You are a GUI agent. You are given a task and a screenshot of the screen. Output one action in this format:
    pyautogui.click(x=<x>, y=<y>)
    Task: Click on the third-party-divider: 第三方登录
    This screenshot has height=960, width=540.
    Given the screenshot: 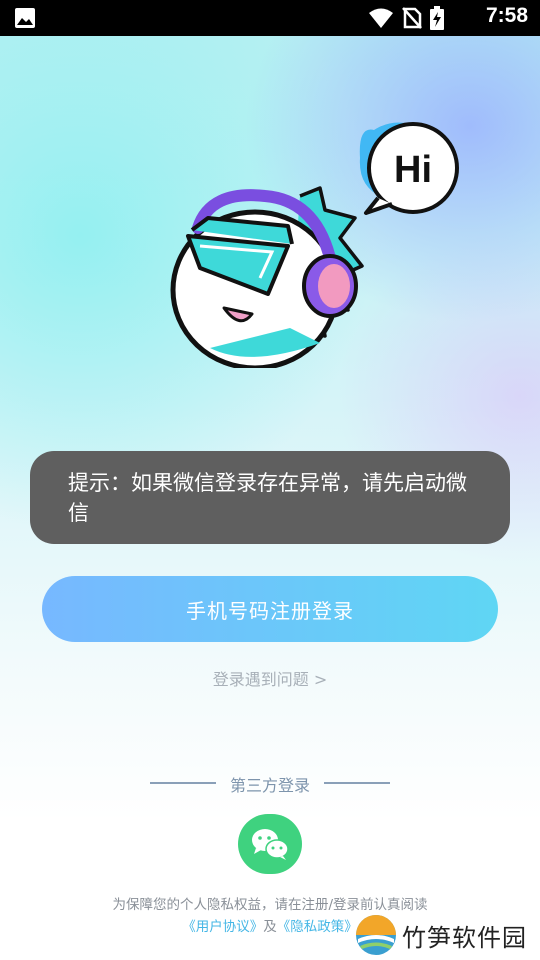 What is the action you would take?
    pyautogui.click(x=270, y=783)
    